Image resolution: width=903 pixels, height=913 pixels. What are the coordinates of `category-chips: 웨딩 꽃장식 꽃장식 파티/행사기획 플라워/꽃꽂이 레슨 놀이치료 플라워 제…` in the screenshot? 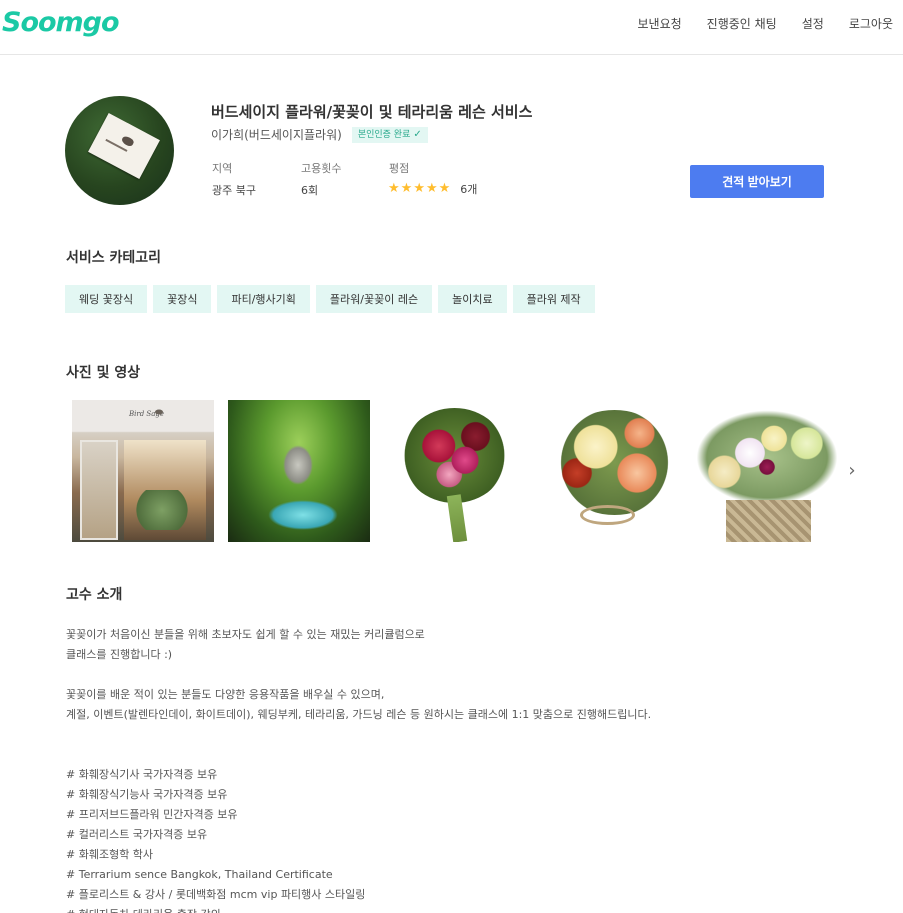 It's located at (330, 299).